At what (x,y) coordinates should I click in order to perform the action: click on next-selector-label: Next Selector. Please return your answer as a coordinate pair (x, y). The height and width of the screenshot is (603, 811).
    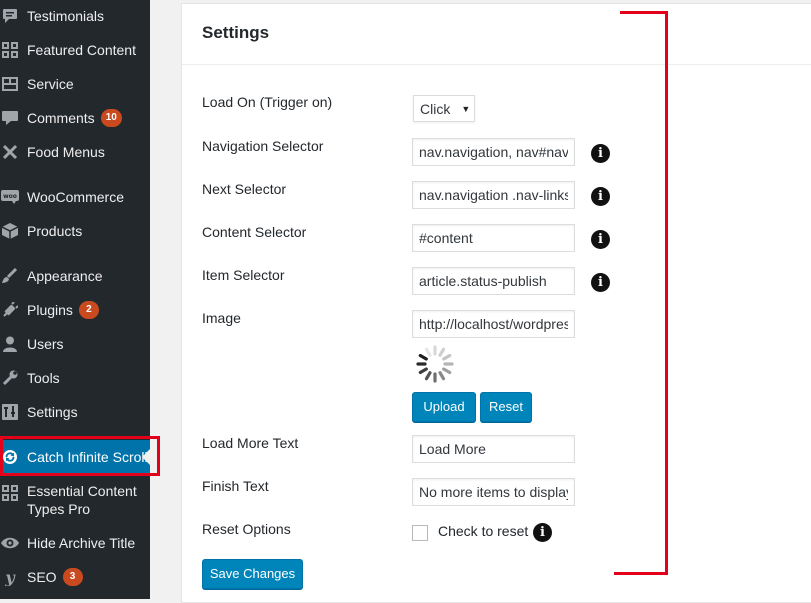
    Looking at the image, I should click on (244, 189).